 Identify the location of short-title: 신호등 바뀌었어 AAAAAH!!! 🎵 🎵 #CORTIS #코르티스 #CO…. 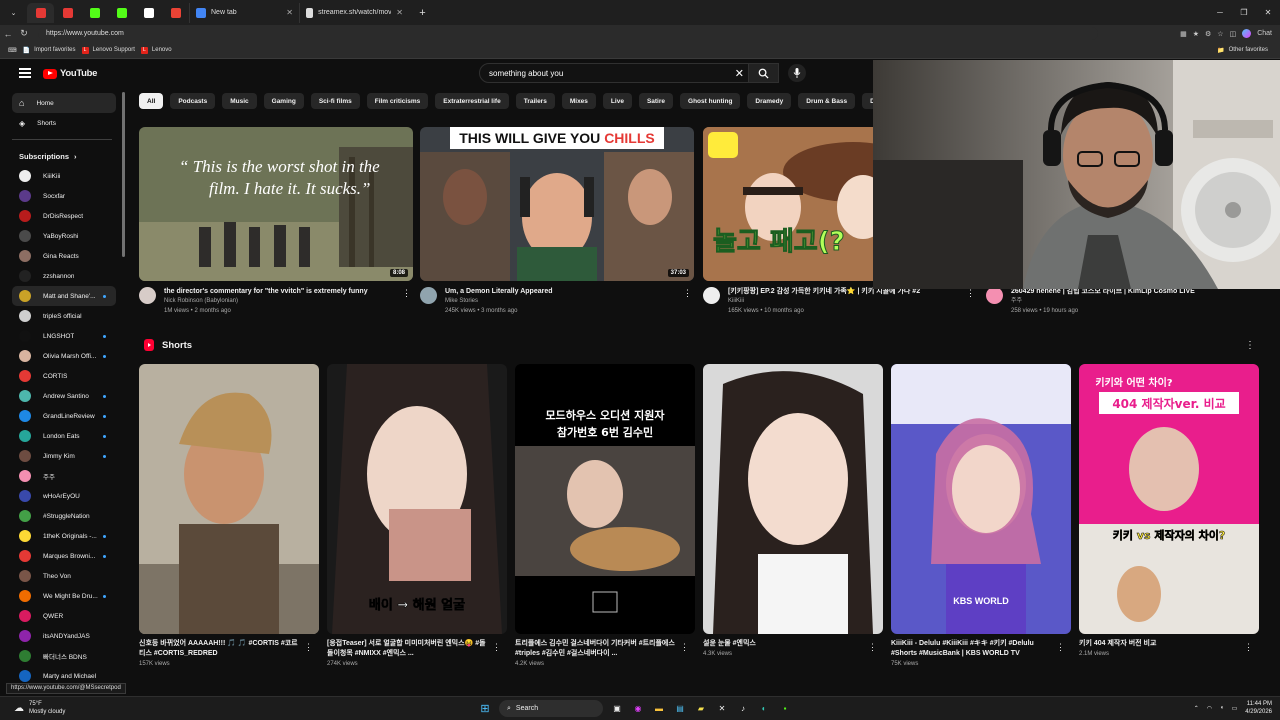
(220, 649).